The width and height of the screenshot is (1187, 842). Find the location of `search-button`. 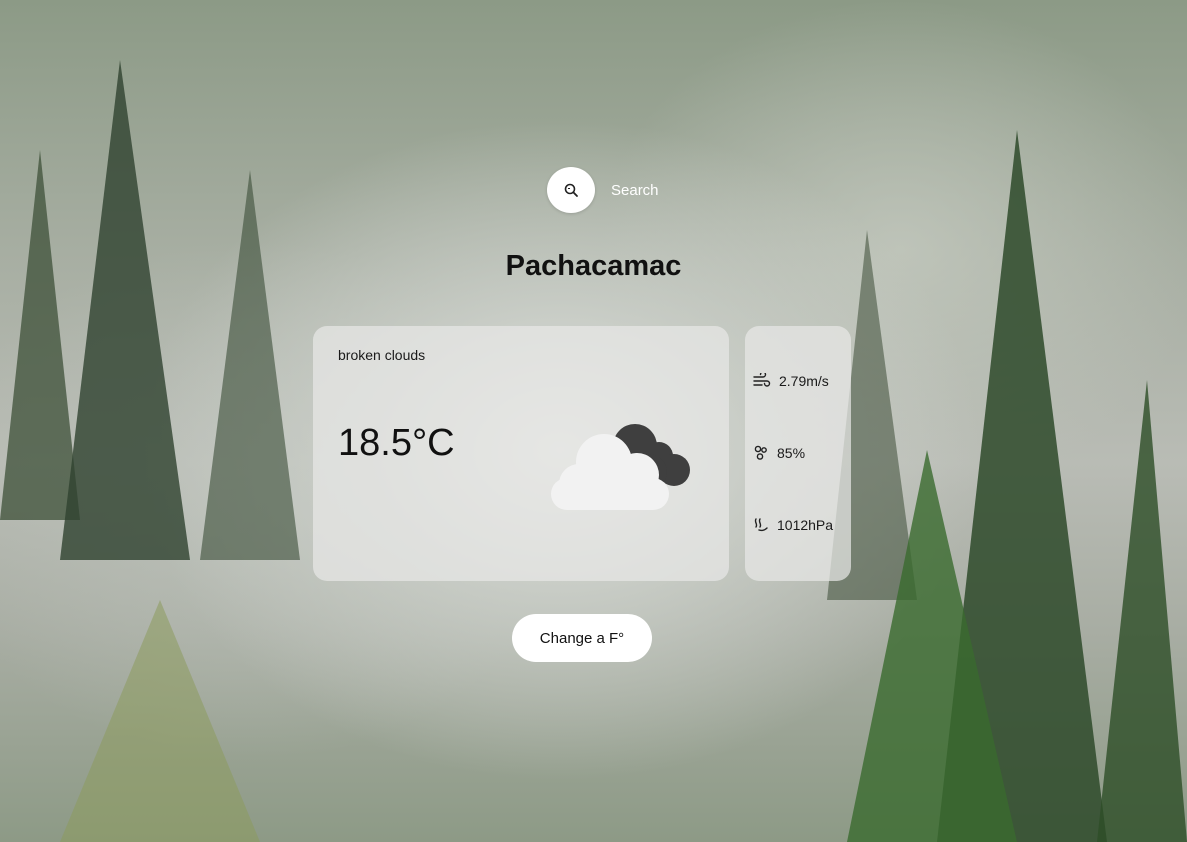

search-button is located at coordinates (571, 190).